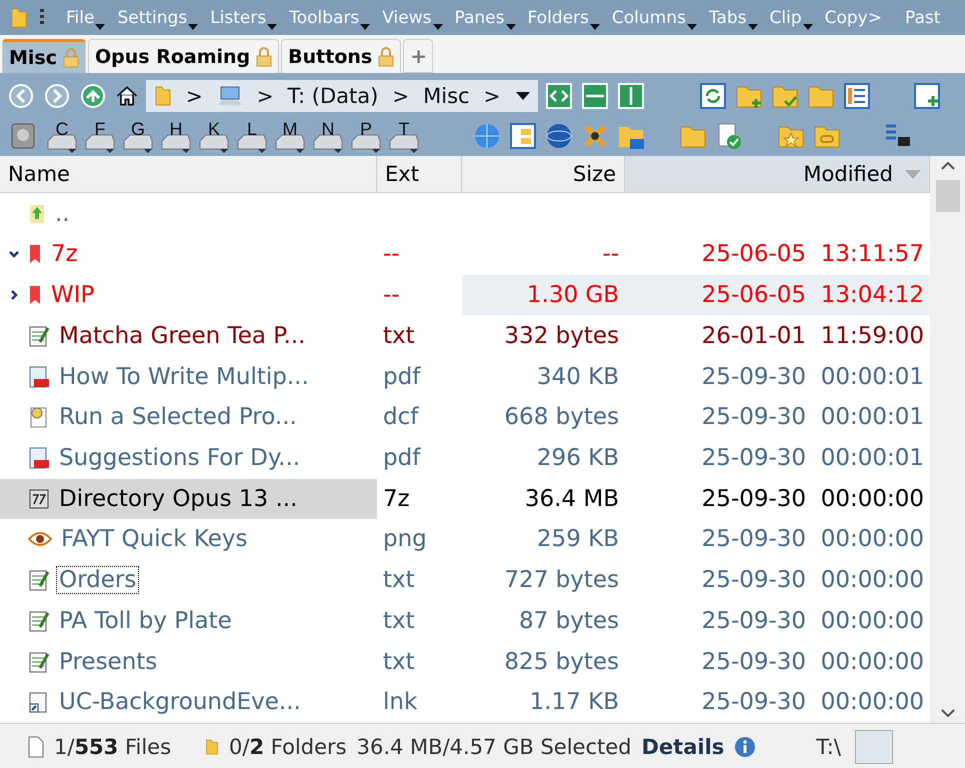 Image resolution: width=965 pixels, height=768 pixels. What do you see at coordinates (569, 621) in the screenshot?
I see `file-size: 87 bytes` at bounding box center [569, 621].